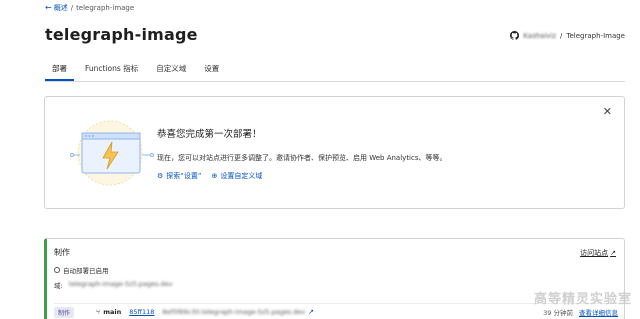  What do you see at coordinates (237, 176) in the screenshot?
I see `setup-custom-domain-link: ⊕ 设置自定义域` at bounding box center [237, 176].